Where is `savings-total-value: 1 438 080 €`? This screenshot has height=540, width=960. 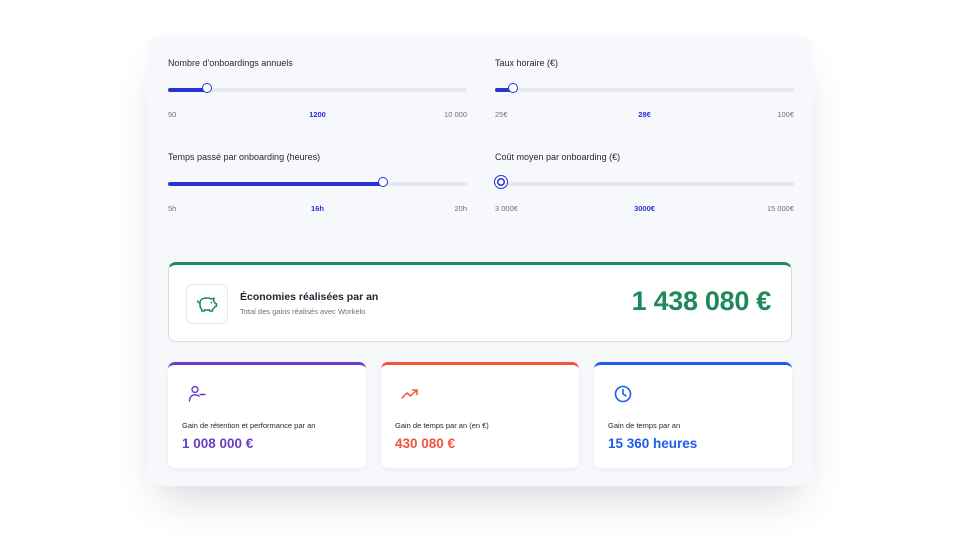 savings-total-value: 1 438 080 € is located at coordinates (701, 301).